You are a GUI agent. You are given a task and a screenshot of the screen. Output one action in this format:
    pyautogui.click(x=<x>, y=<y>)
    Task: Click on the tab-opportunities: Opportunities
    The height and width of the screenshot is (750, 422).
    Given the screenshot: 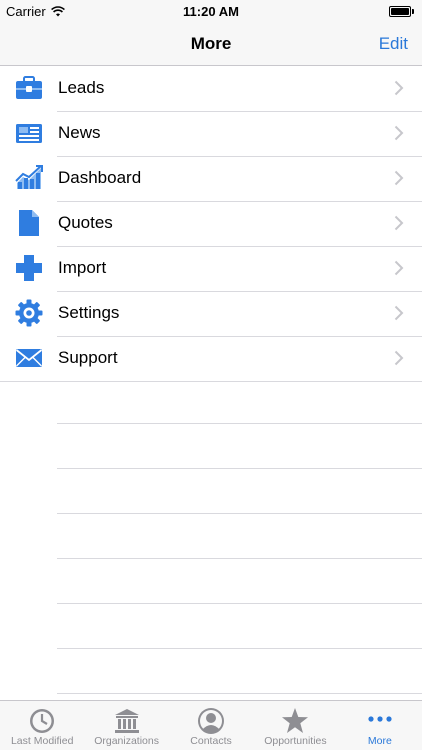 What is the action you would take?
    pyautogui.click(x=295, y=725)
    